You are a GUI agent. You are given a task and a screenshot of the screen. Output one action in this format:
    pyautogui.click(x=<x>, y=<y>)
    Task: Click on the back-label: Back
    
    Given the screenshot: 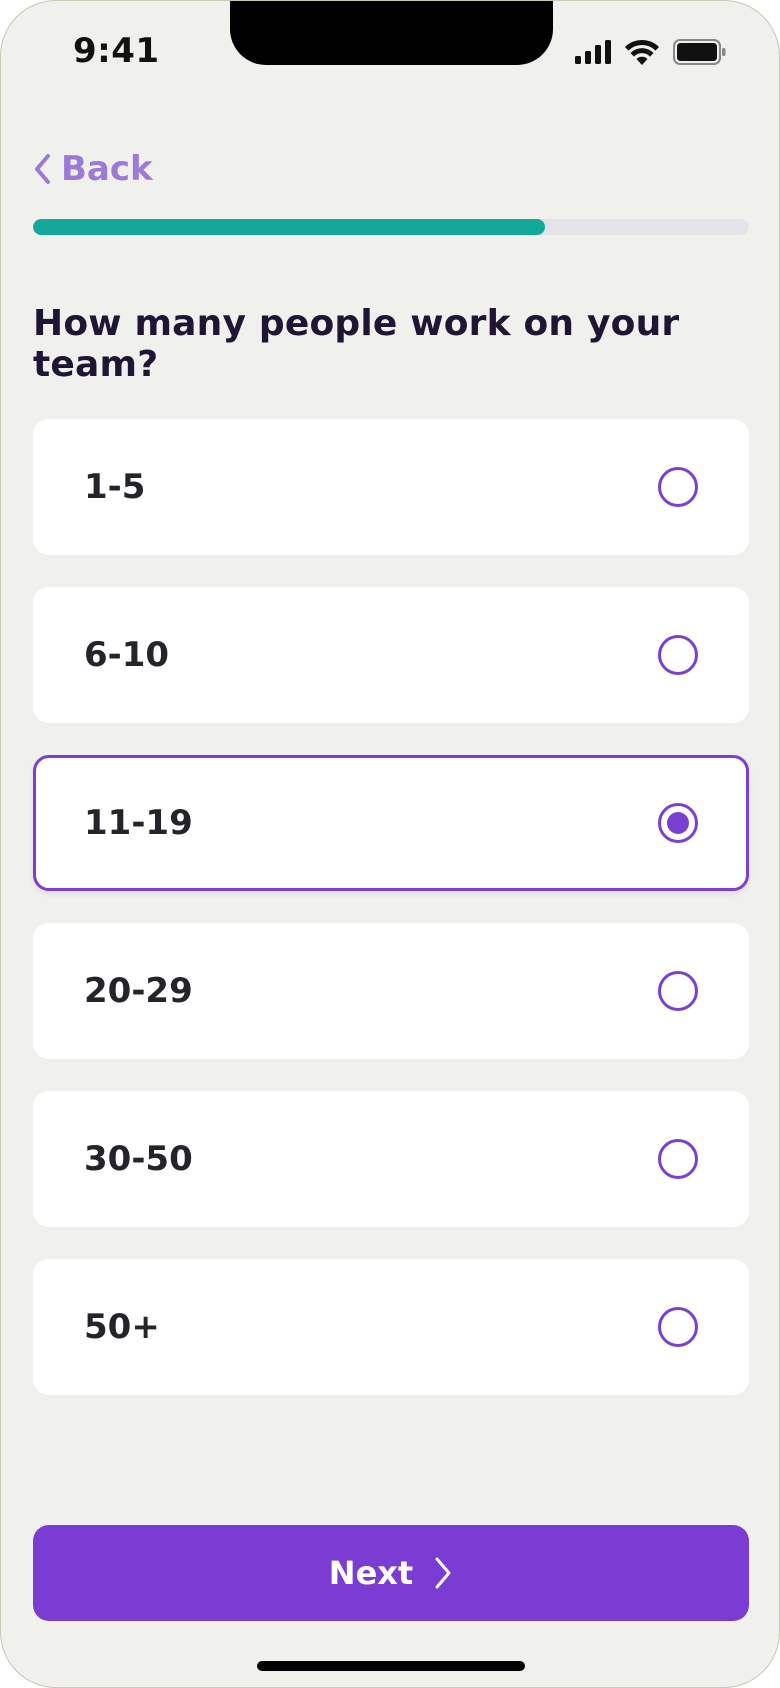 What is the action you would take?
    pyautogui.click(x=107, y=169)
    